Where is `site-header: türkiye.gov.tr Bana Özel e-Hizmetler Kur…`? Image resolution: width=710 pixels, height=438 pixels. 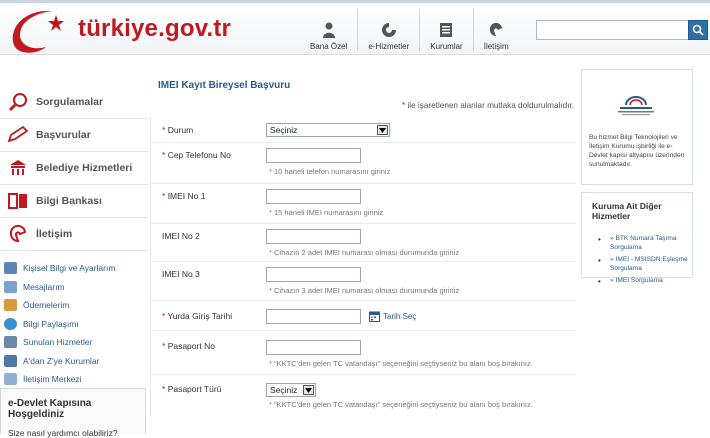 site-header: türkiye.gov.tr Bana Özel e-Hizmetler Kur… is located at coordinates (355, 29).